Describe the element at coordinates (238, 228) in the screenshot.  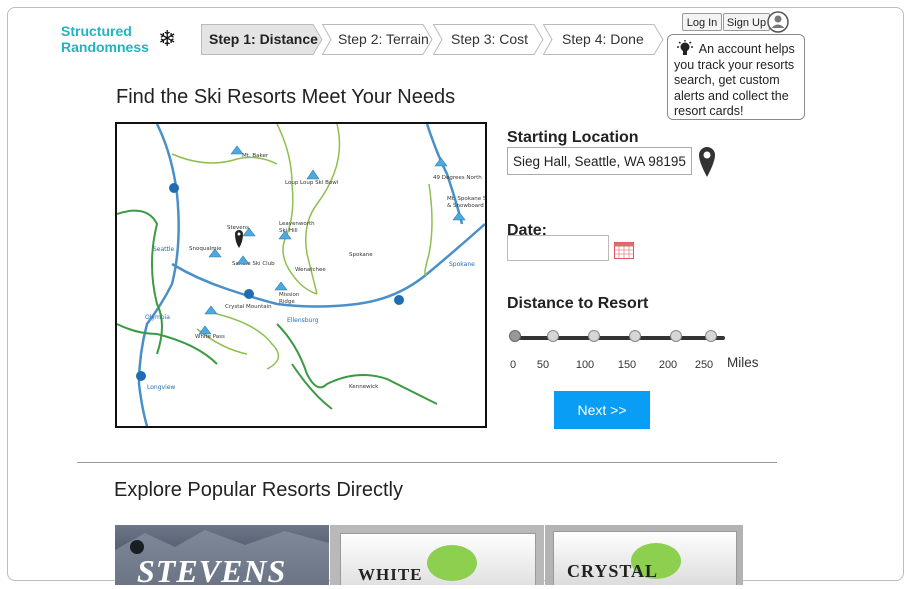
I see `svg-text: Stevens` at that location.